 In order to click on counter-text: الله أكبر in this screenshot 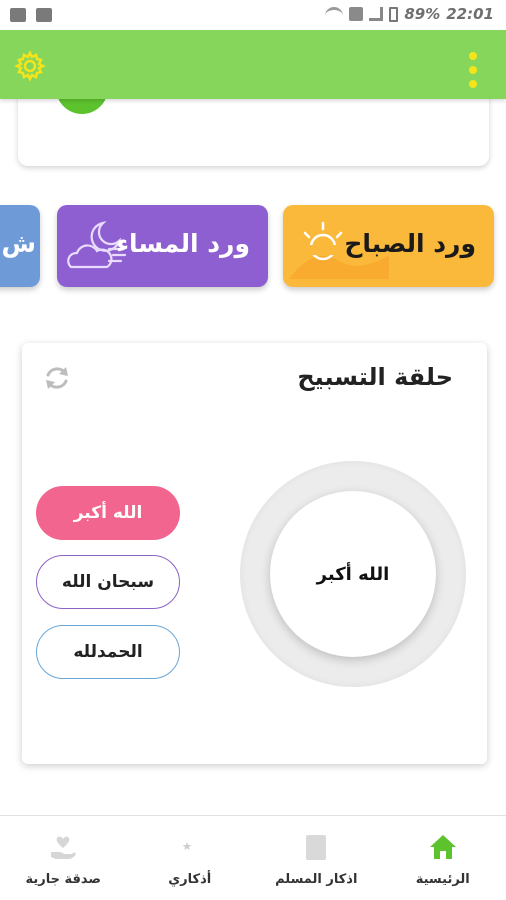, I will do `click(353, 574)`.